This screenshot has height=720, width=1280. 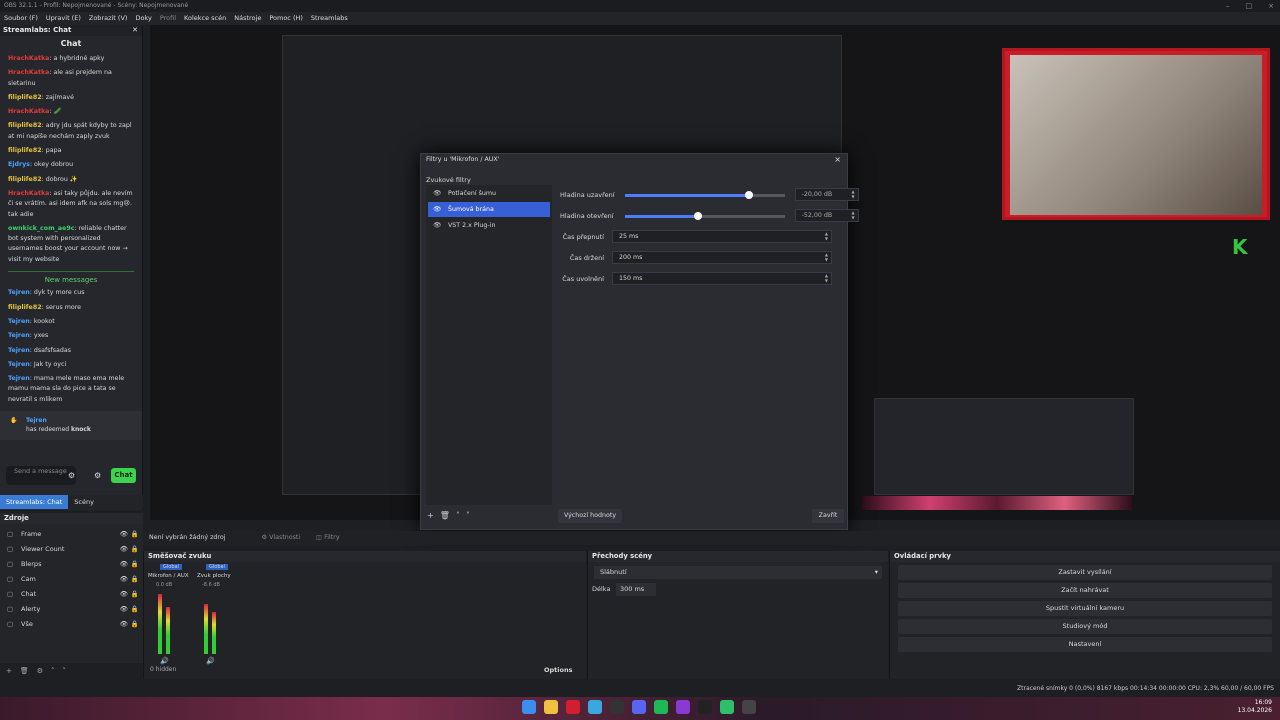 I want to click on source-item: ▢ Viewer Count 👁 🔒, so click(x=71, y=549).